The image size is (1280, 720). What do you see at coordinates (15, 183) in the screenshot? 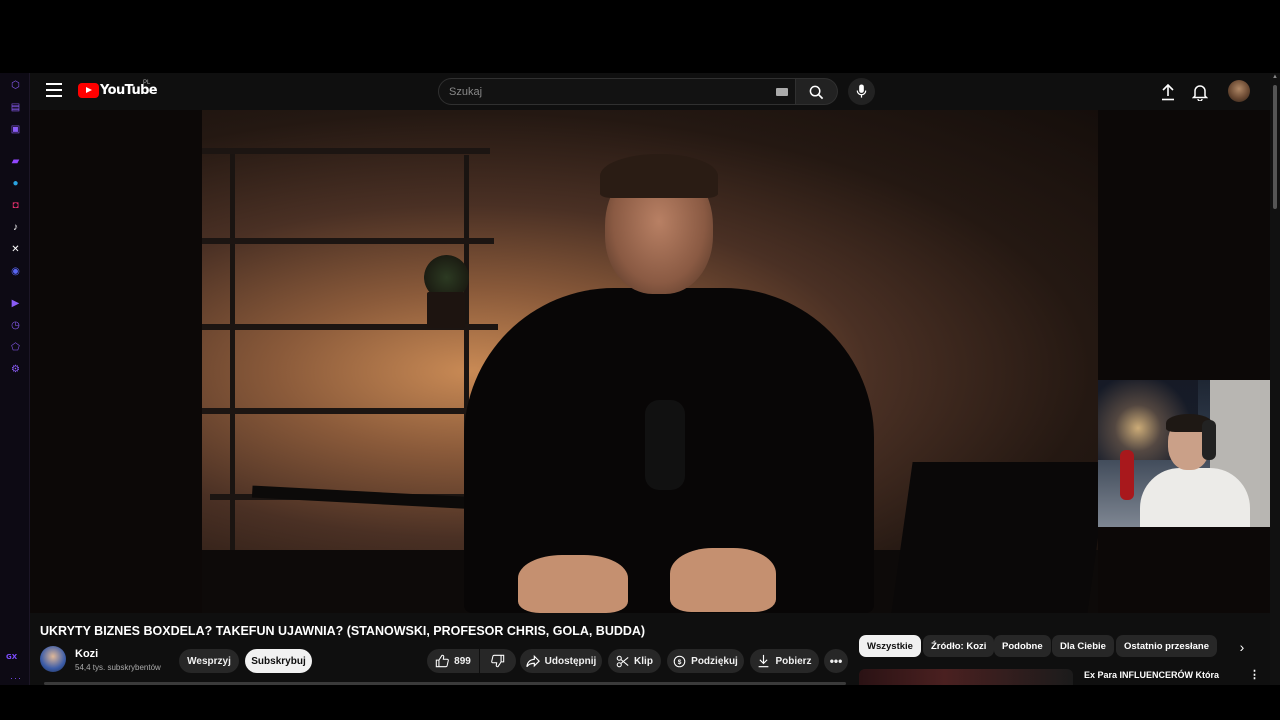
I see `telegram-icon: ●` at bounding box center [15, 183].